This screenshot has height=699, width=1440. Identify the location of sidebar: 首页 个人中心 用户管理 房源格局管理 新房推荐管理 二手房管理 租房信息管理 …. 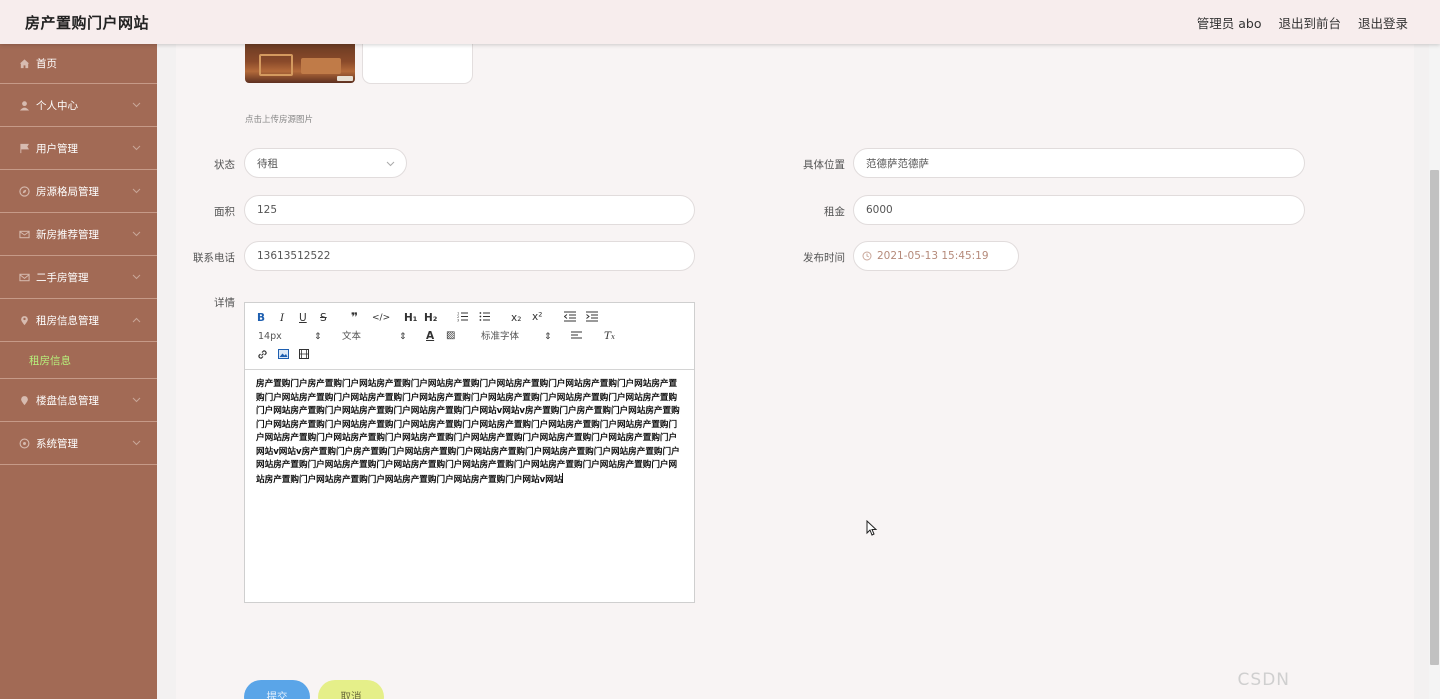
(78, 371).